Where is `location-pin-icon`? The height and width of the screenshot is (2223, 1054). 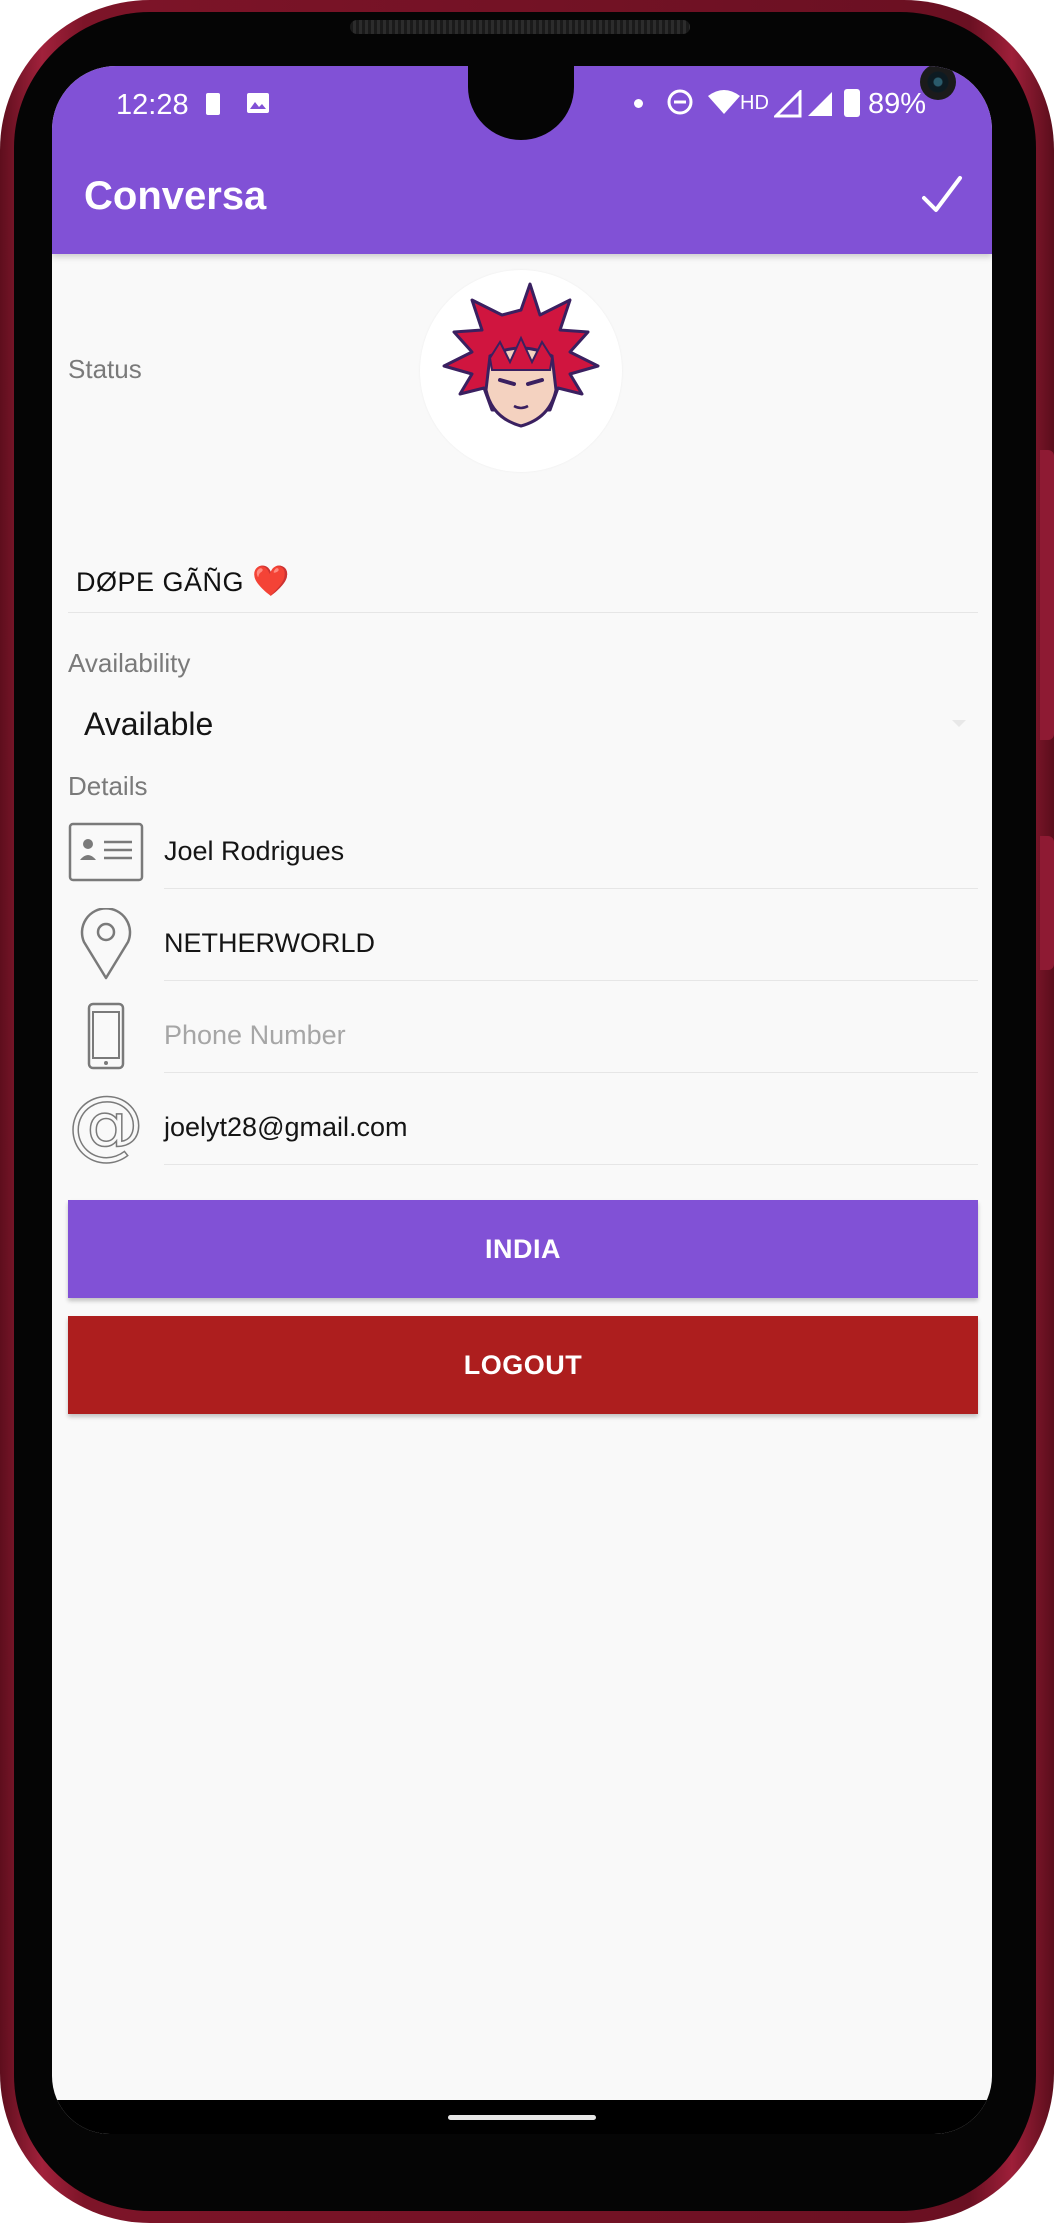
location-pin-icon is located at coordinates (106, 944).